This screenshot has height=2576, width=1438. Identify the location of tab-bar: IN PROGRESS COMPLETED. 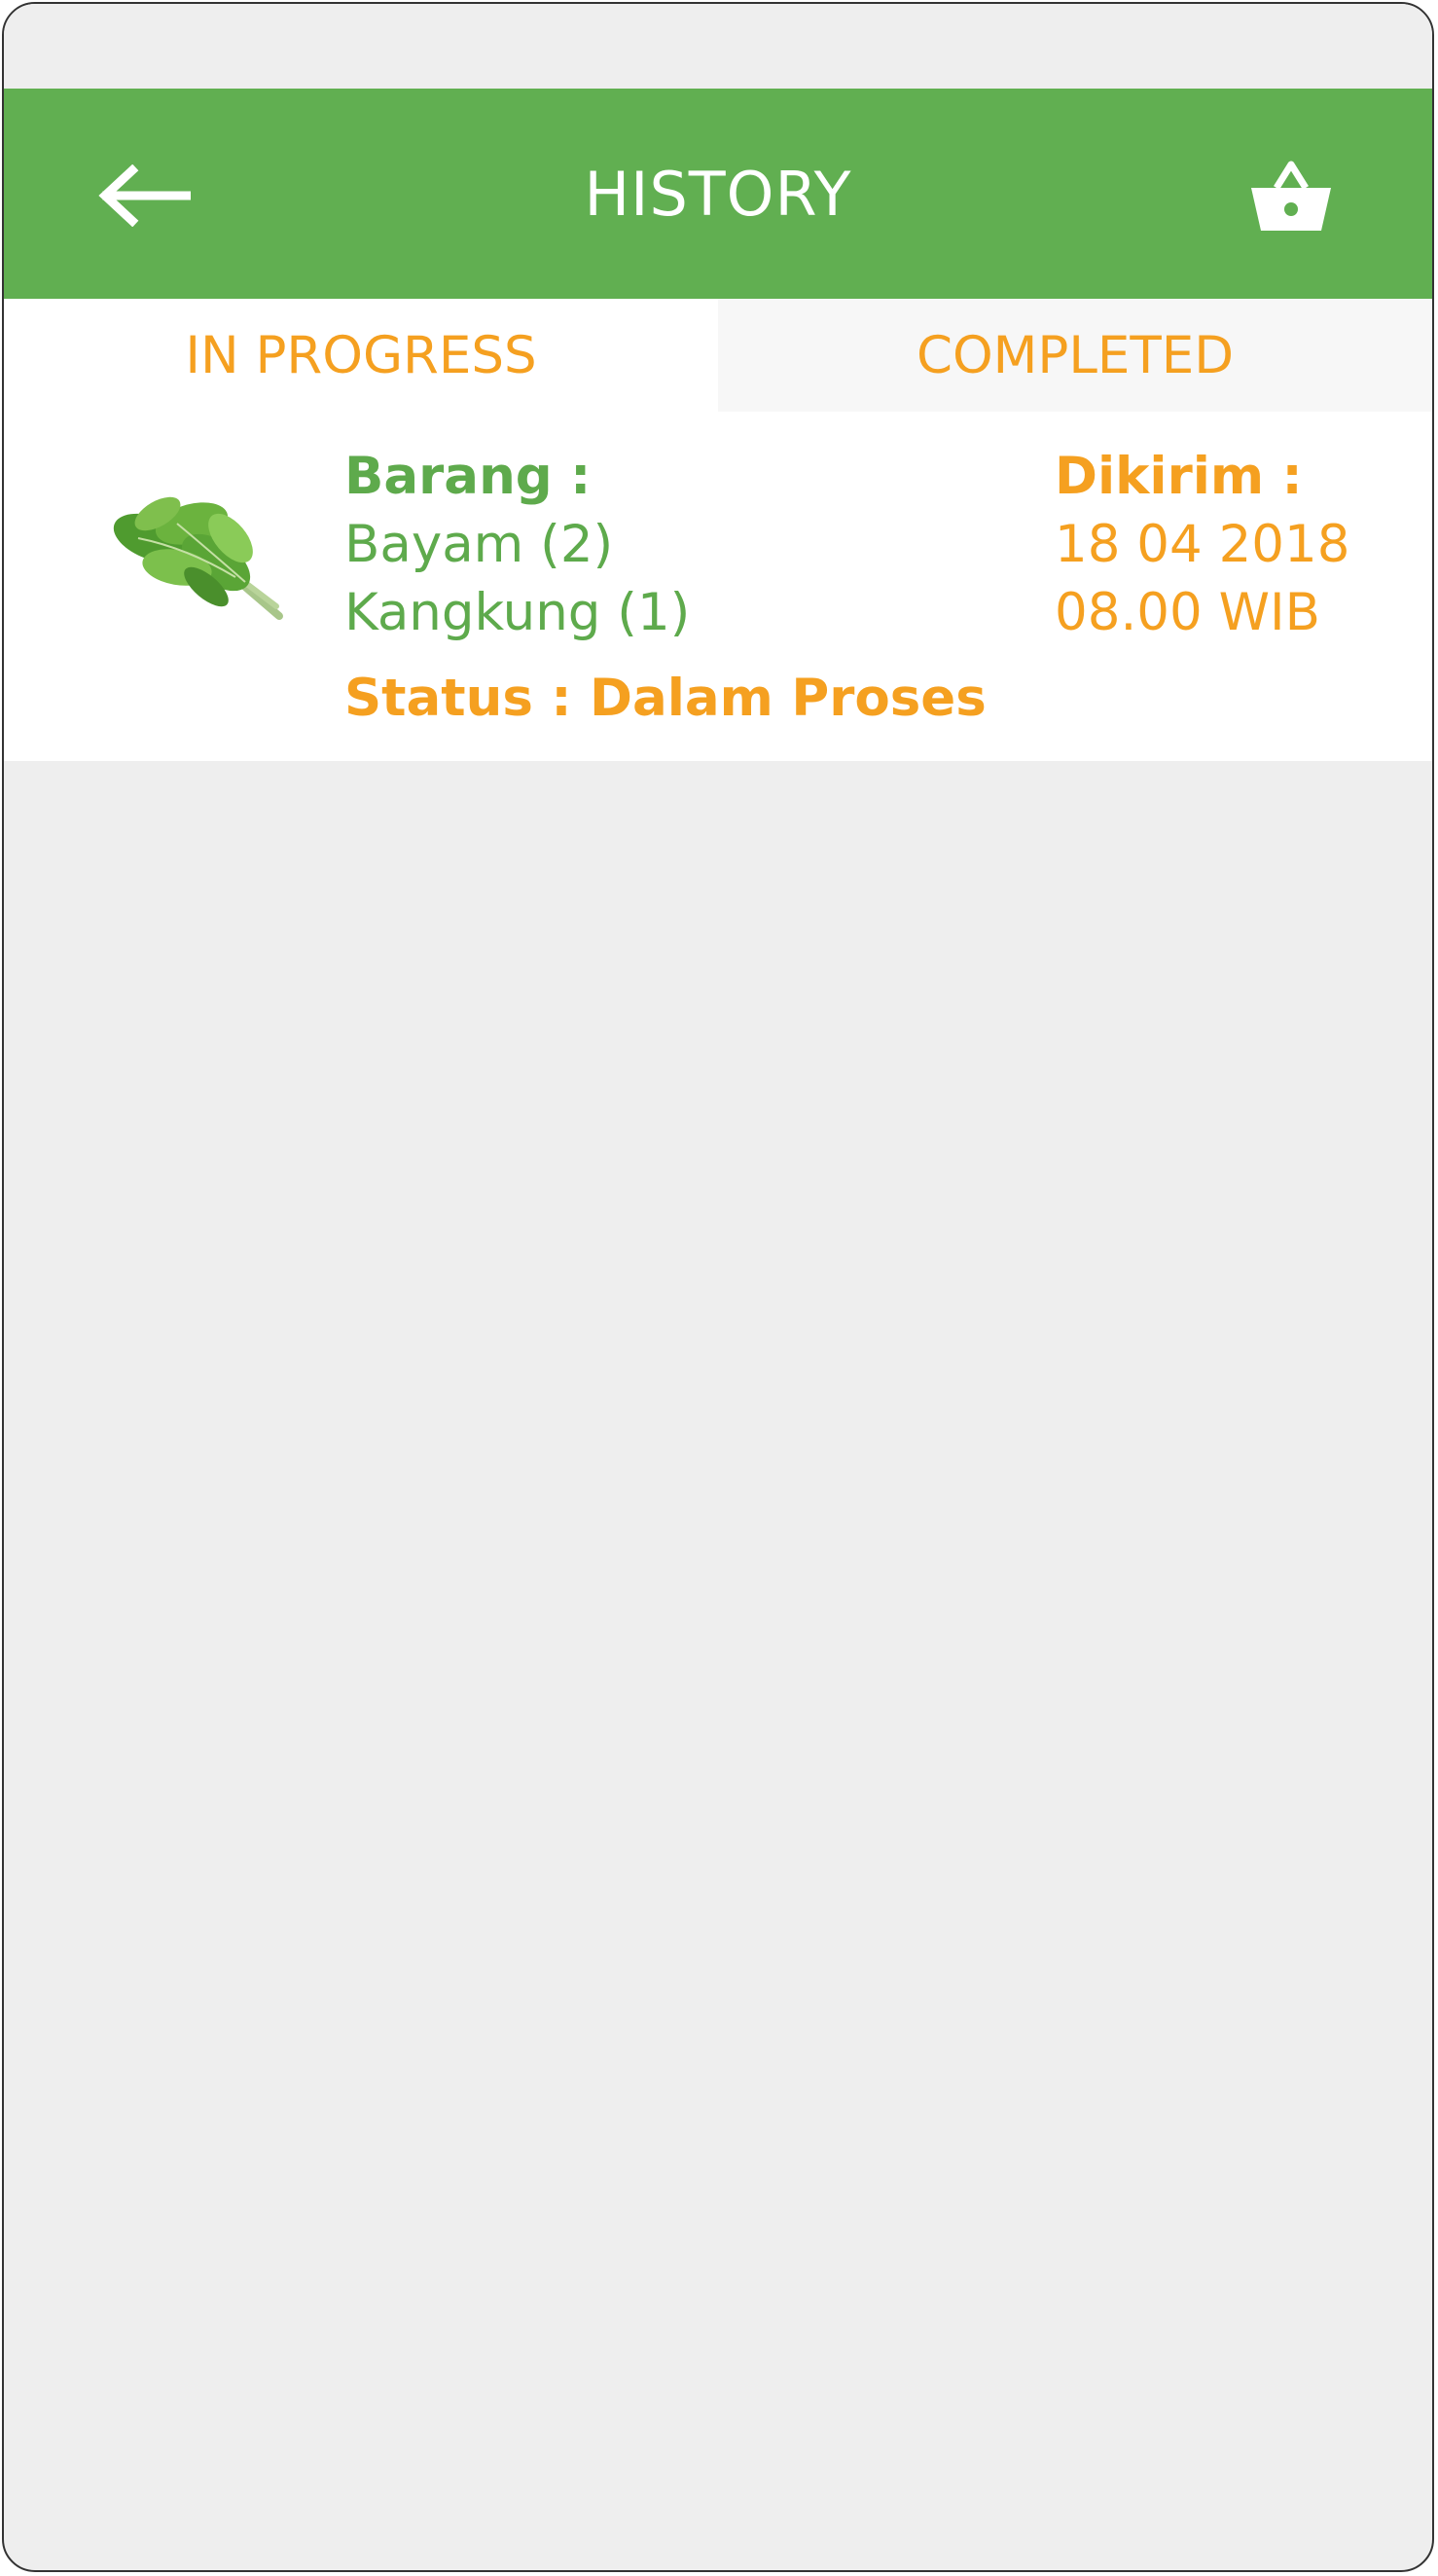
(718, 355).